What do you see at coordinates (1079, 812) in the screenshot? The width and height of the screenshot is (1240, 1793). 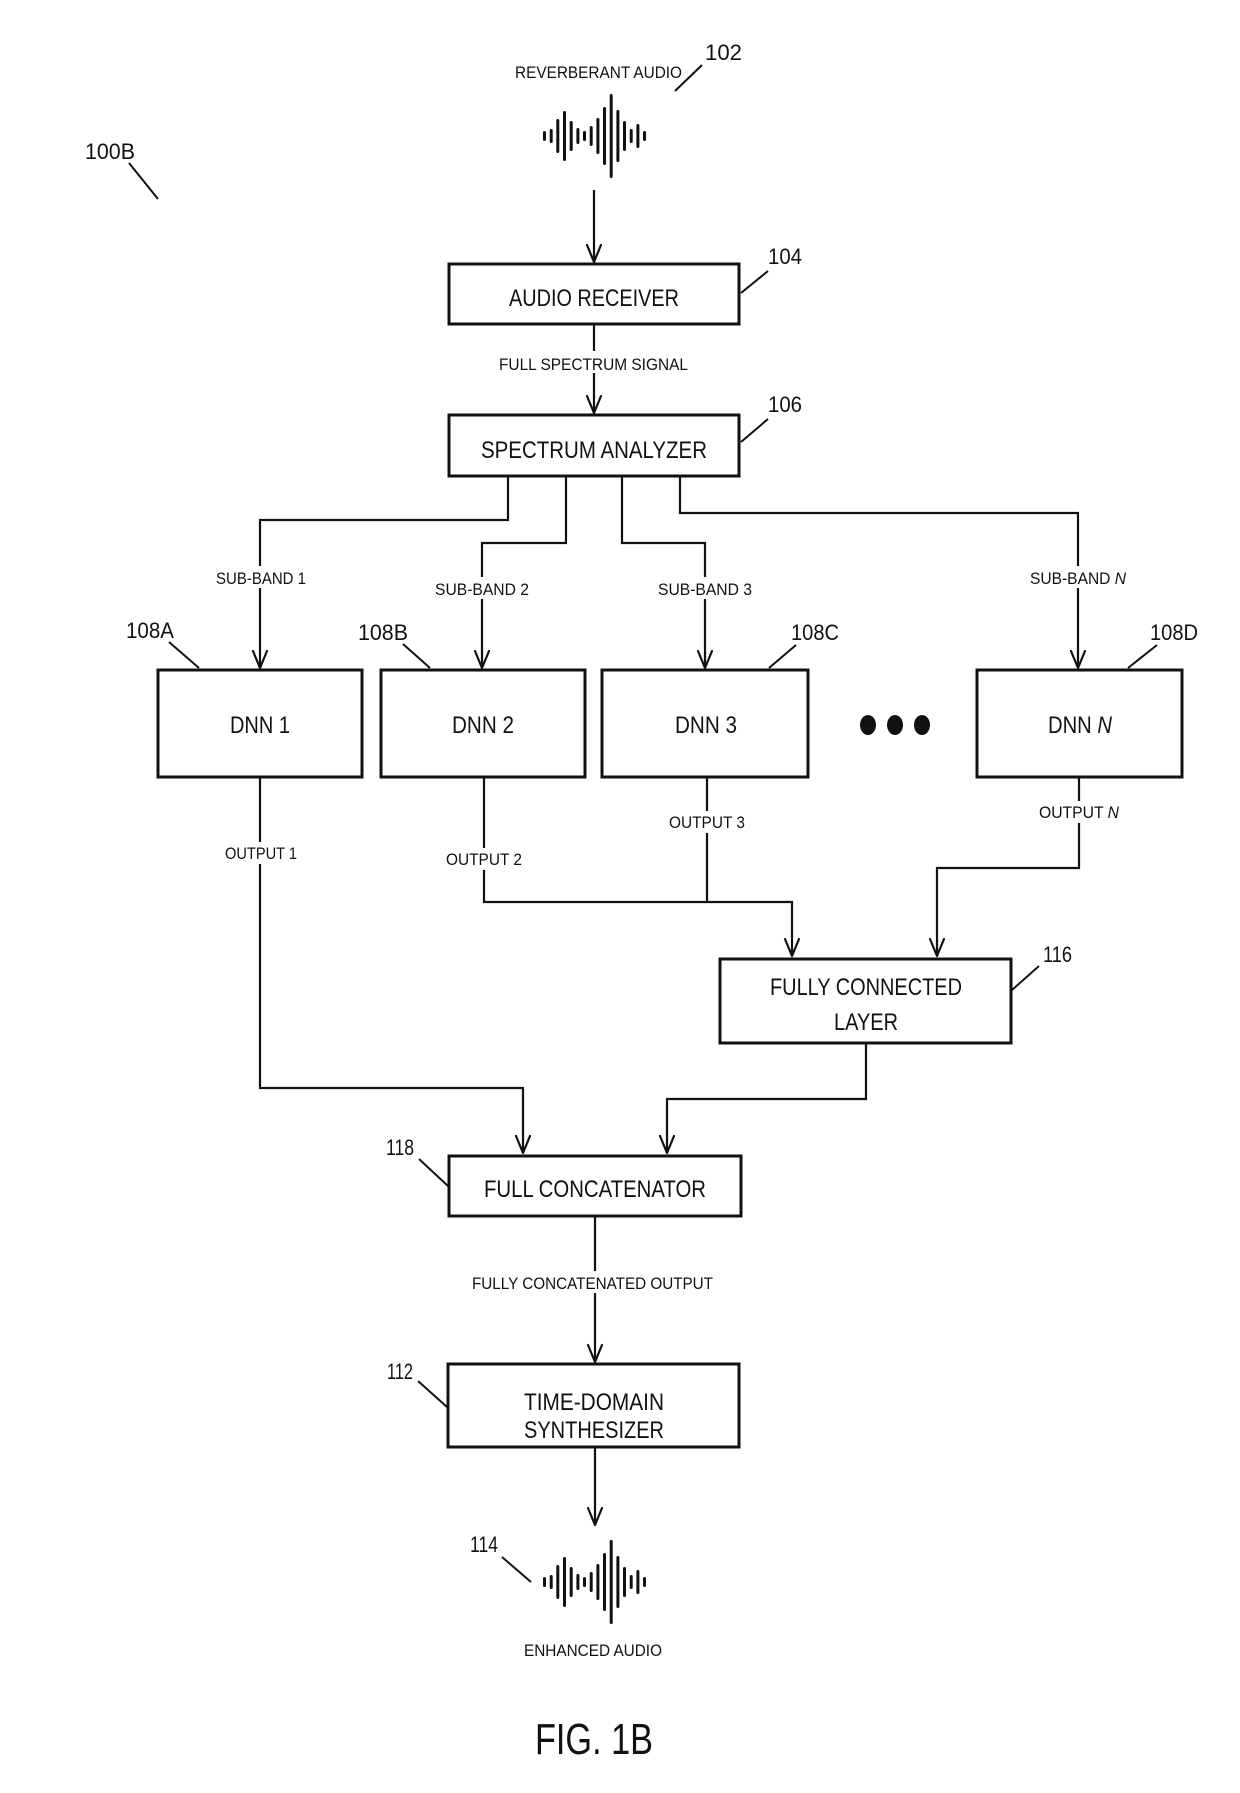 I see `output-n-label: OUTPUT N` at bounding box center [1079, 812].